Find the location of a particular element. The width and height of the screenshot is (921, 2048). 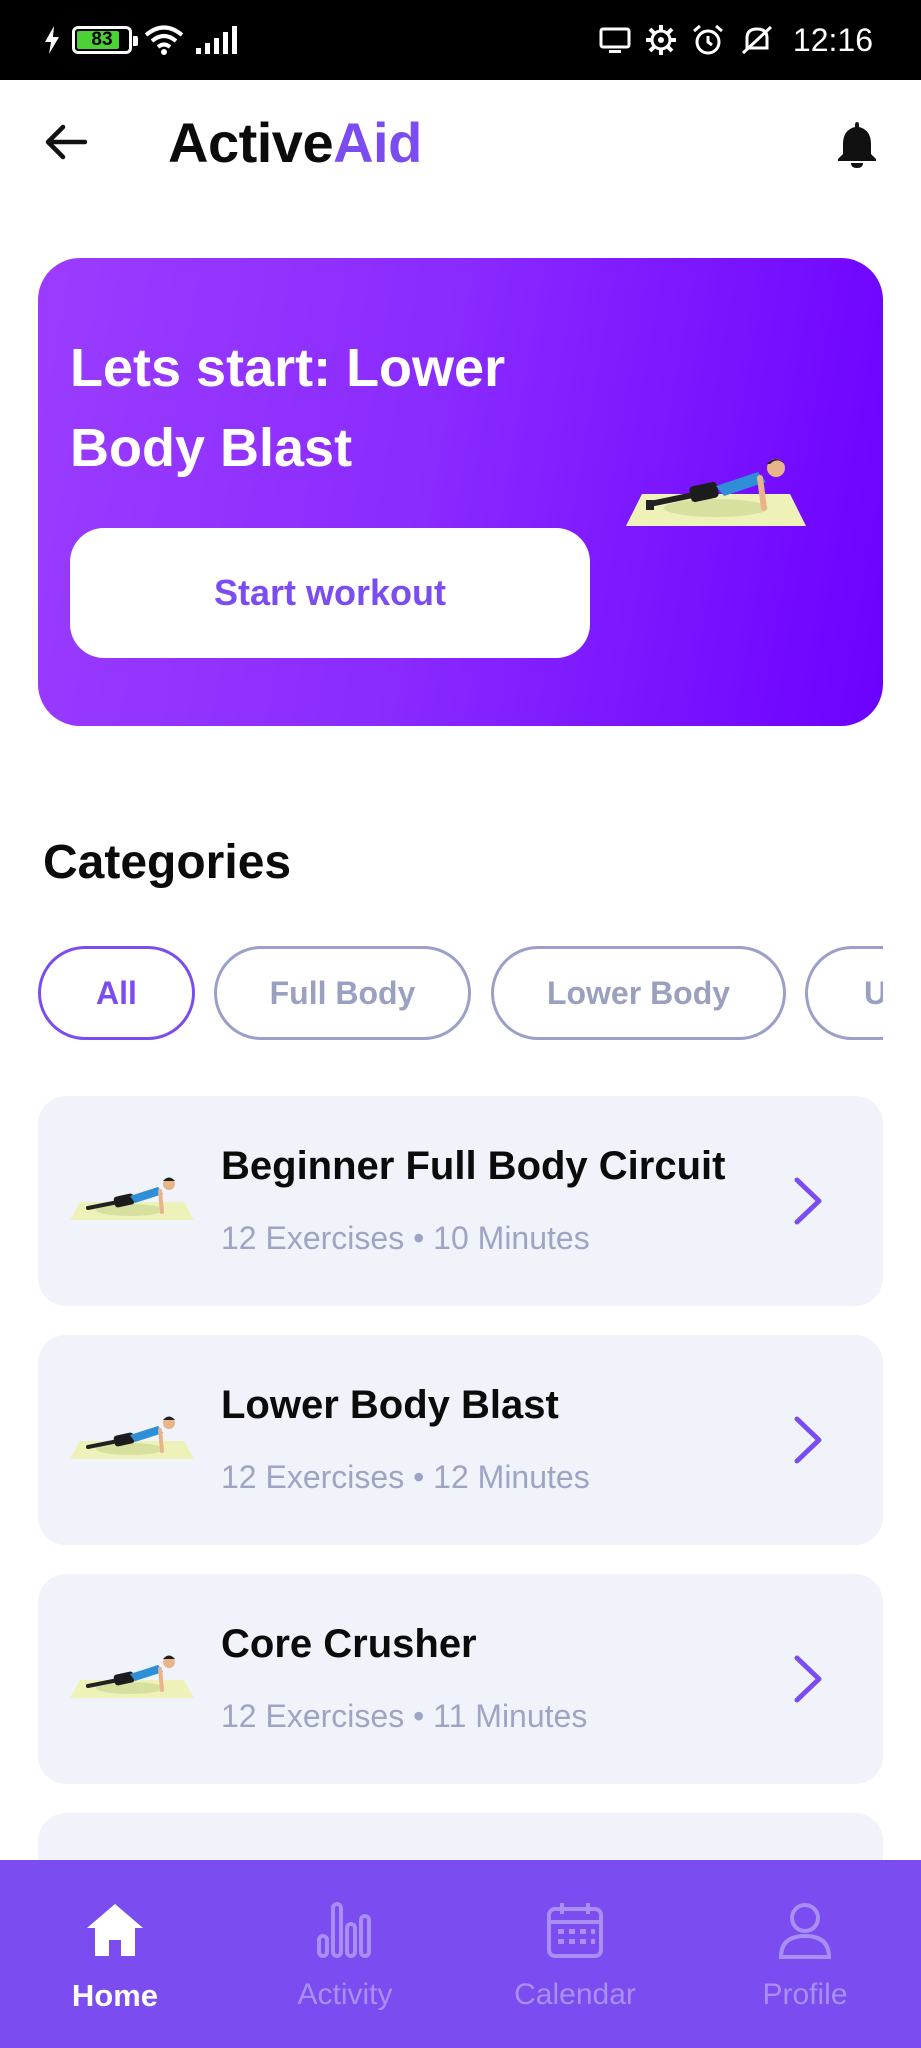

app-logo: ActiveAid is located at coordinates (295, 142).